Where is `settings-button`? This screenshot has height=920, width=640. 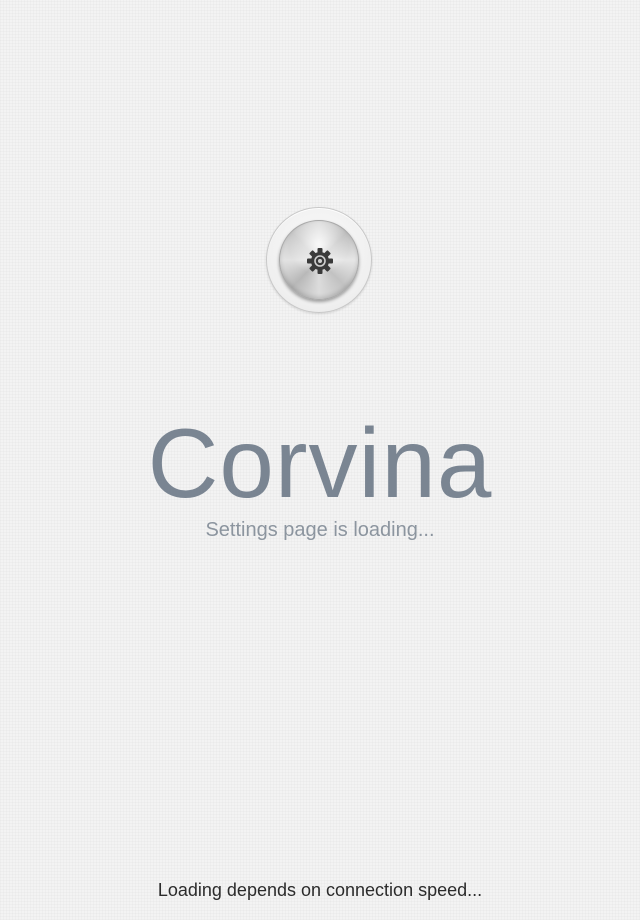 settings-button is located at coordinates (319, 260).